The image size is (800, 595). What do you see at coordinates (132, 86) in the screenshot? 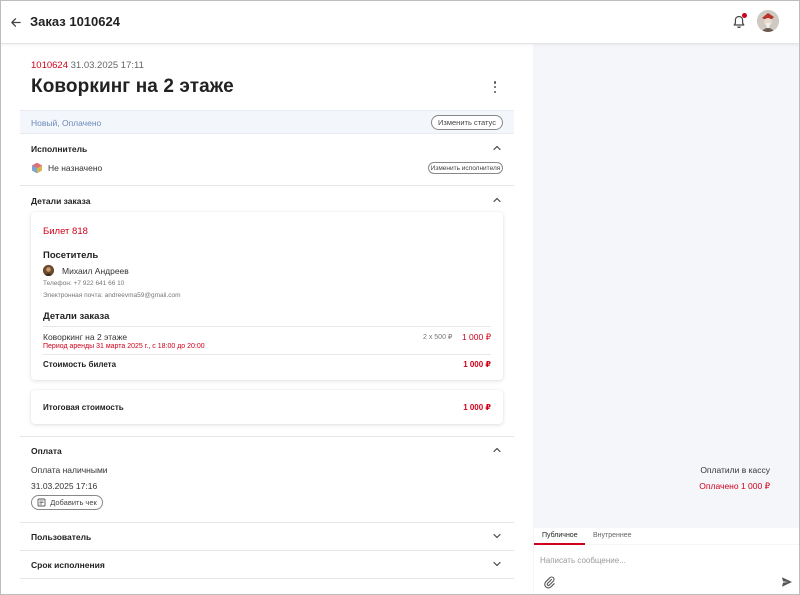
I see `order-title: Коворкинг на 2 этаже` at bounding box center [132, 86].